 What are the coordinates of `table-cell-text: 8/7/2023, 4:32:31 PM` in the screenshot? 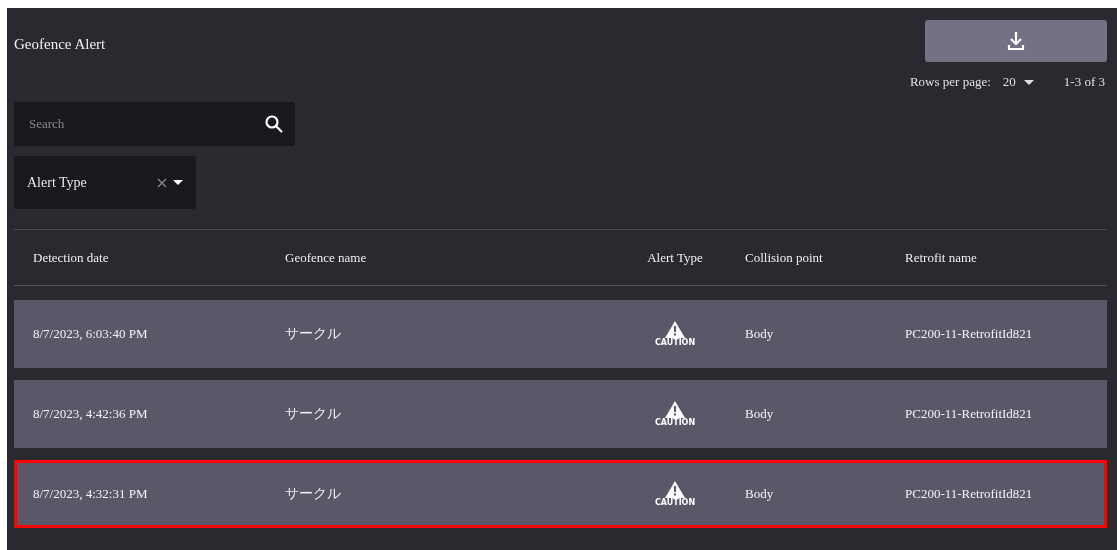 It's located at (91, 494).